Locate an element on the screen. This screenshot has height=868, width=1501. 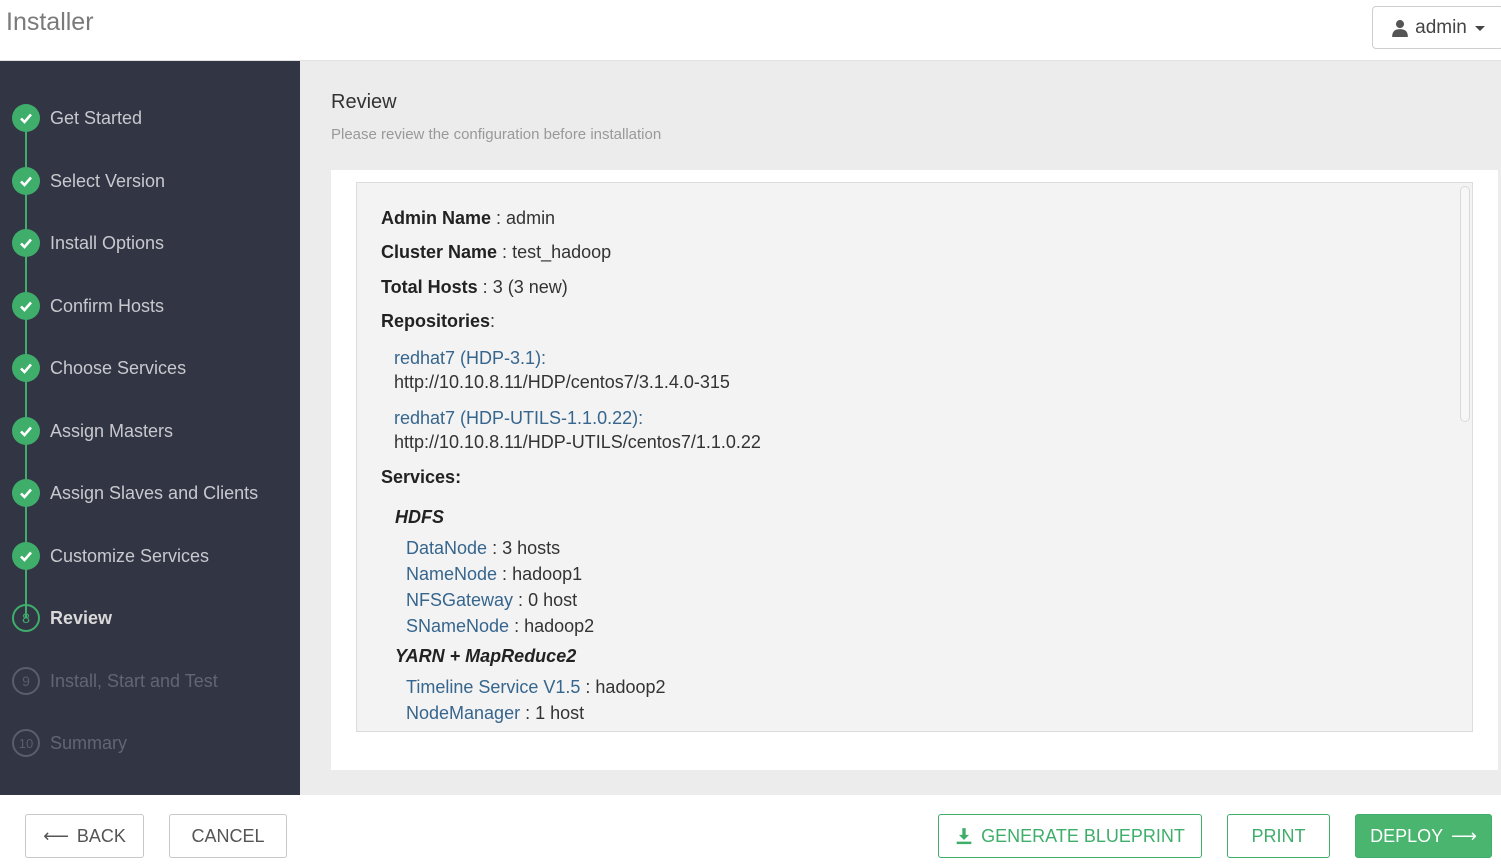
step-choose-services: Choose Services is located at coordinates (150, 368).